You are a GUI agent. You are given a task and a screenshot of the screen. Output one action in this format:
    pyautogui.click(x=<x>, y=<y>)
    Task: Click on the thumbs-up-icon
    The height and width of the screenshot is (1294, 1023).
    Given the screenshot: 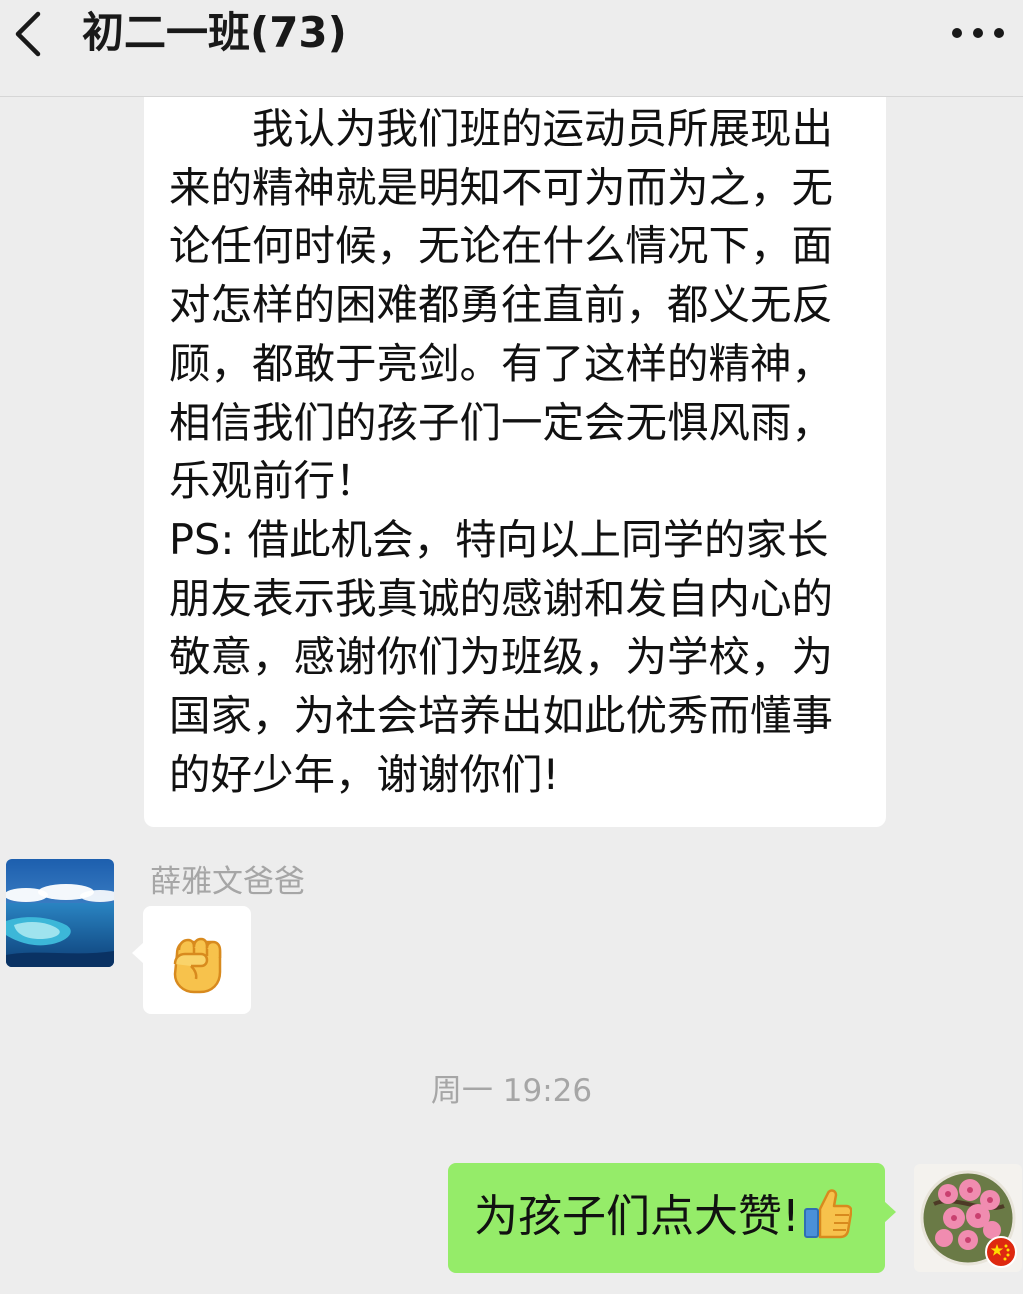 What is the action you would take?
    pyautogui.click(x=827, y=1214)
    